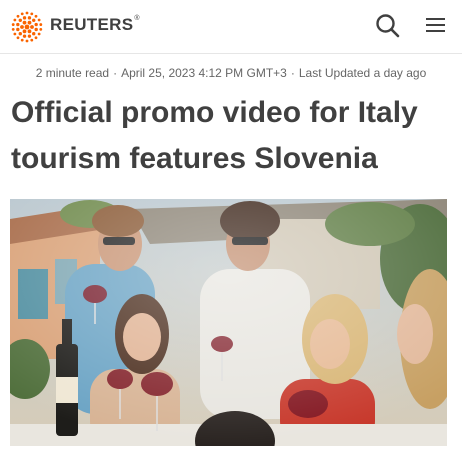 This screenshot has width=462, height=456. What do you see at coordinates (204, 73) in the screenshot?
I see `published-date: April 25, 2023 4:12 PM GMT+3` at bounding box center [204, 73].